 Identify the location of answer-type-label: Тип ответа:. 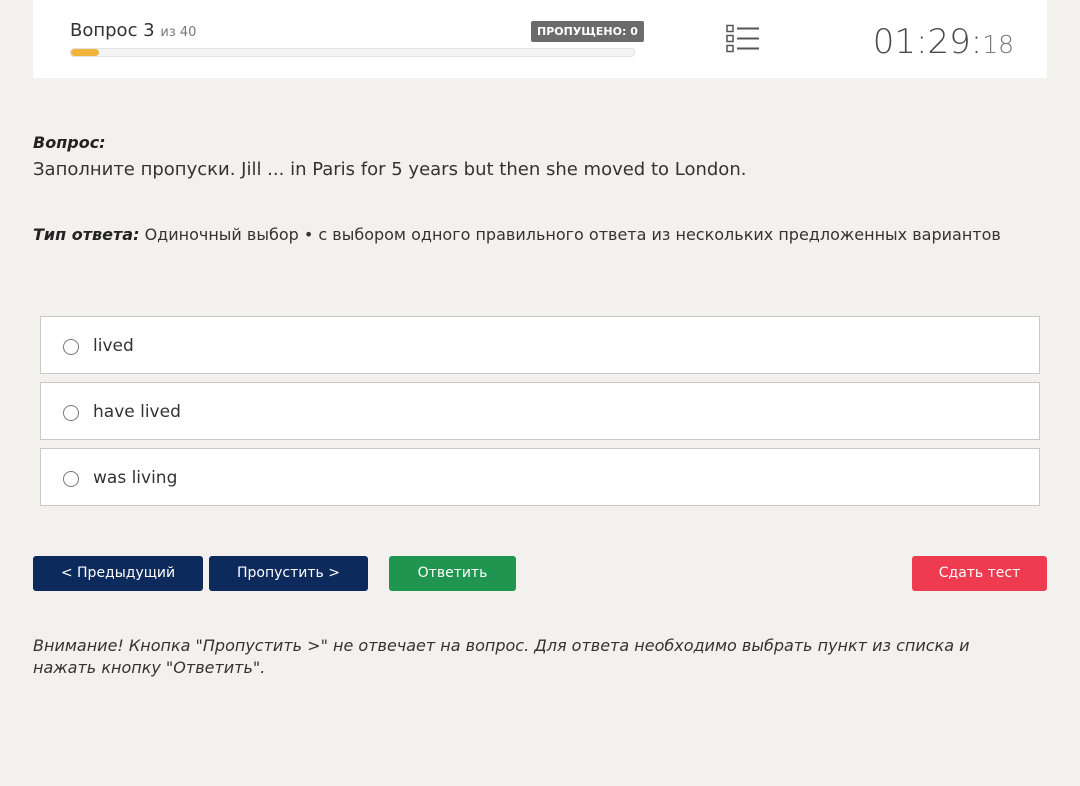
(86, 234).